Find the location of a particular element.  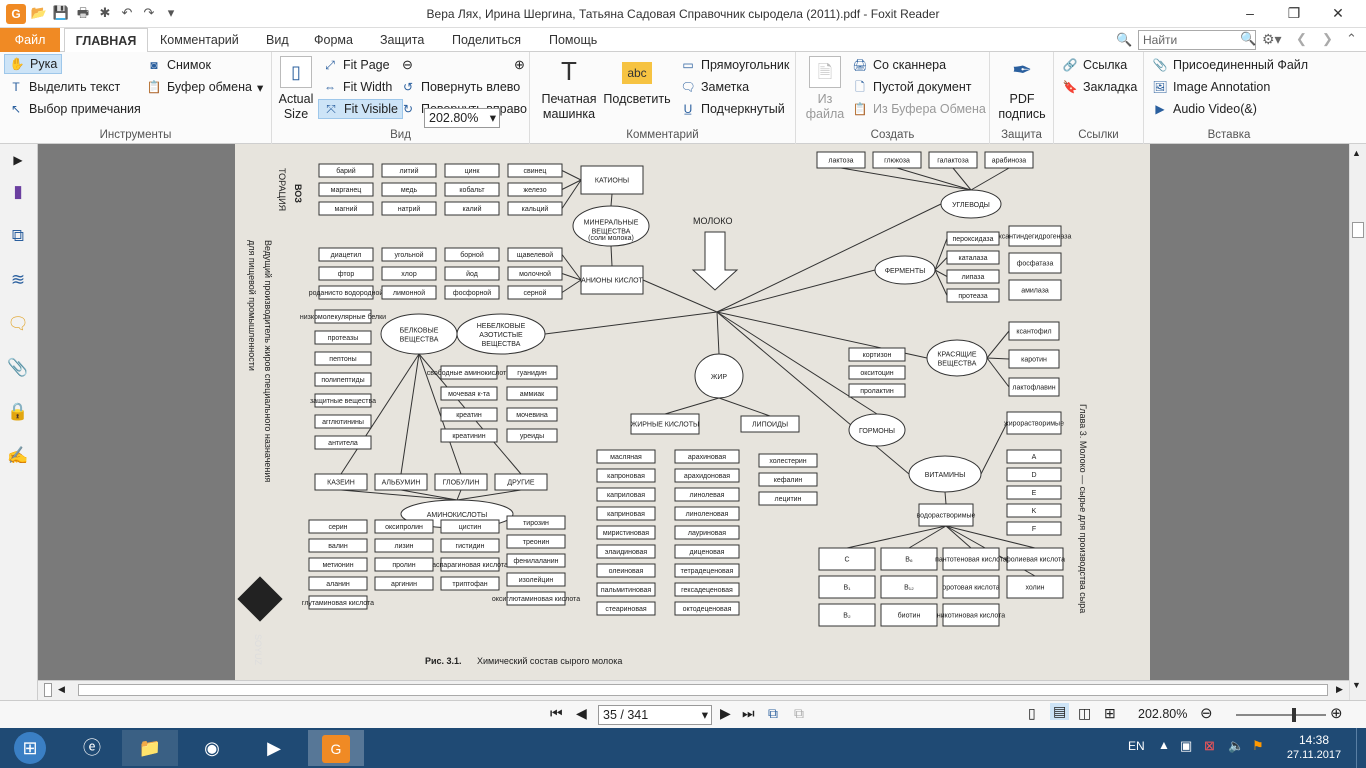

select-annotation-tool: ↖ Выбор примечания is located at coordinates (74, 109).